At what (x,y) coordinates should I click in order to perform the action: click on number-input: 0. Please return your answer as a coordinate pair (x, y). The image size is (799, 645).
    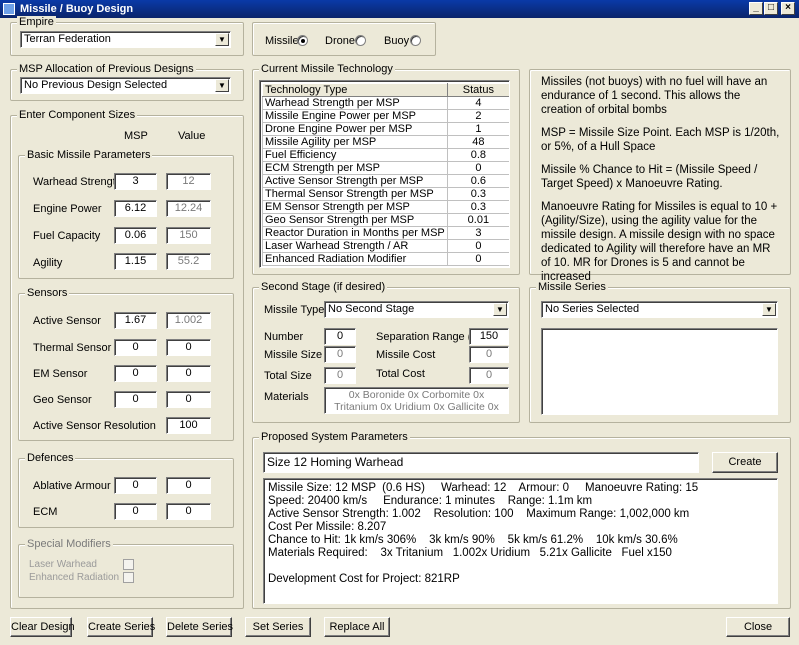
    Looking at the image, I should click on (340, 336).